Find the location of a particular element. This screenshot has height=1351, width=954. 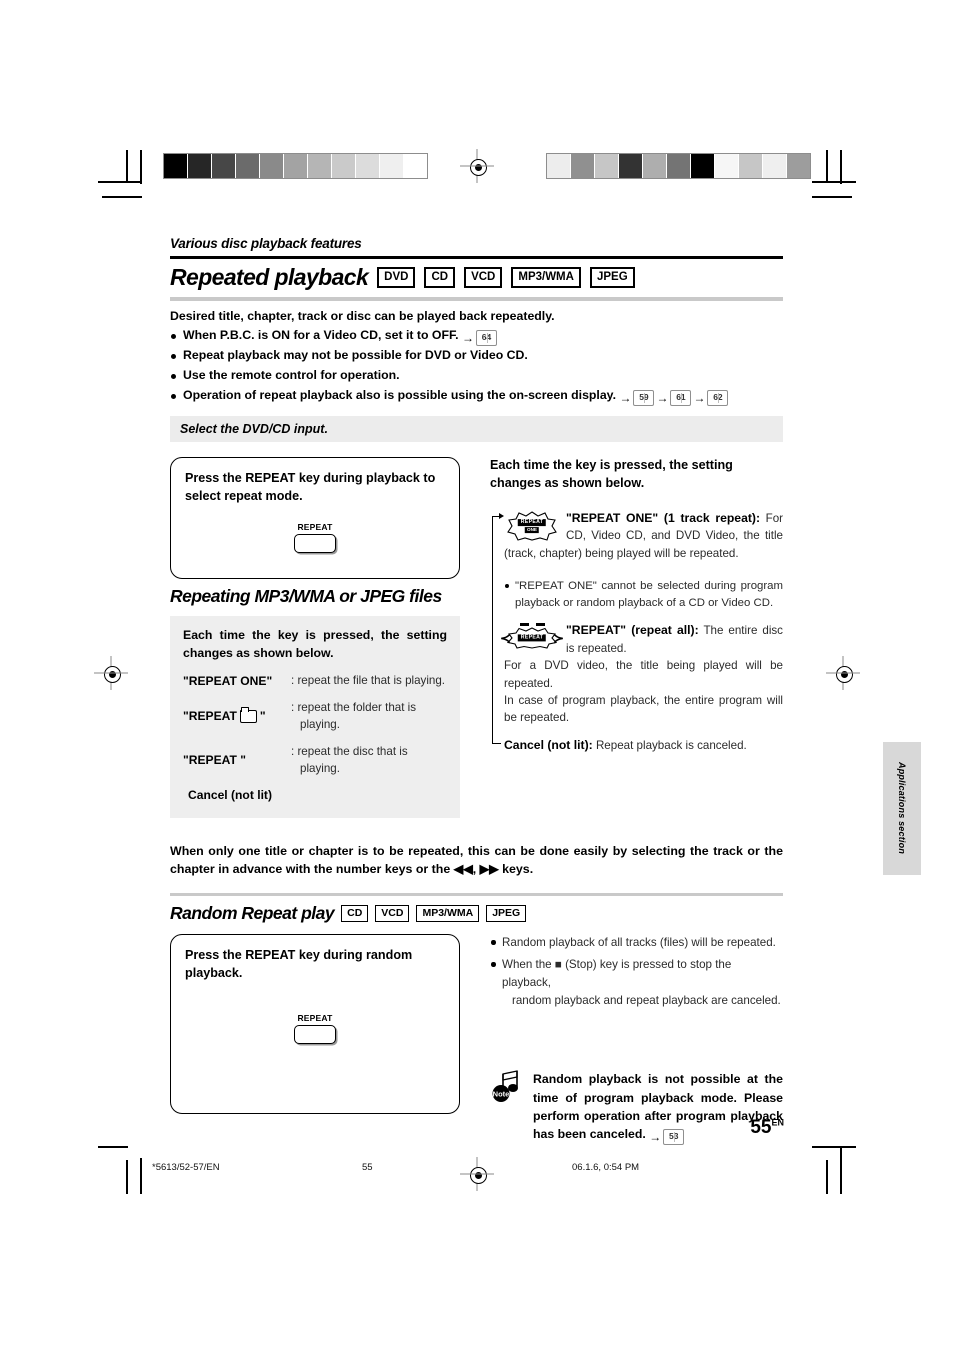

random-repeat-key-graphic: REPEAT is located at coordinates (315, 1029).